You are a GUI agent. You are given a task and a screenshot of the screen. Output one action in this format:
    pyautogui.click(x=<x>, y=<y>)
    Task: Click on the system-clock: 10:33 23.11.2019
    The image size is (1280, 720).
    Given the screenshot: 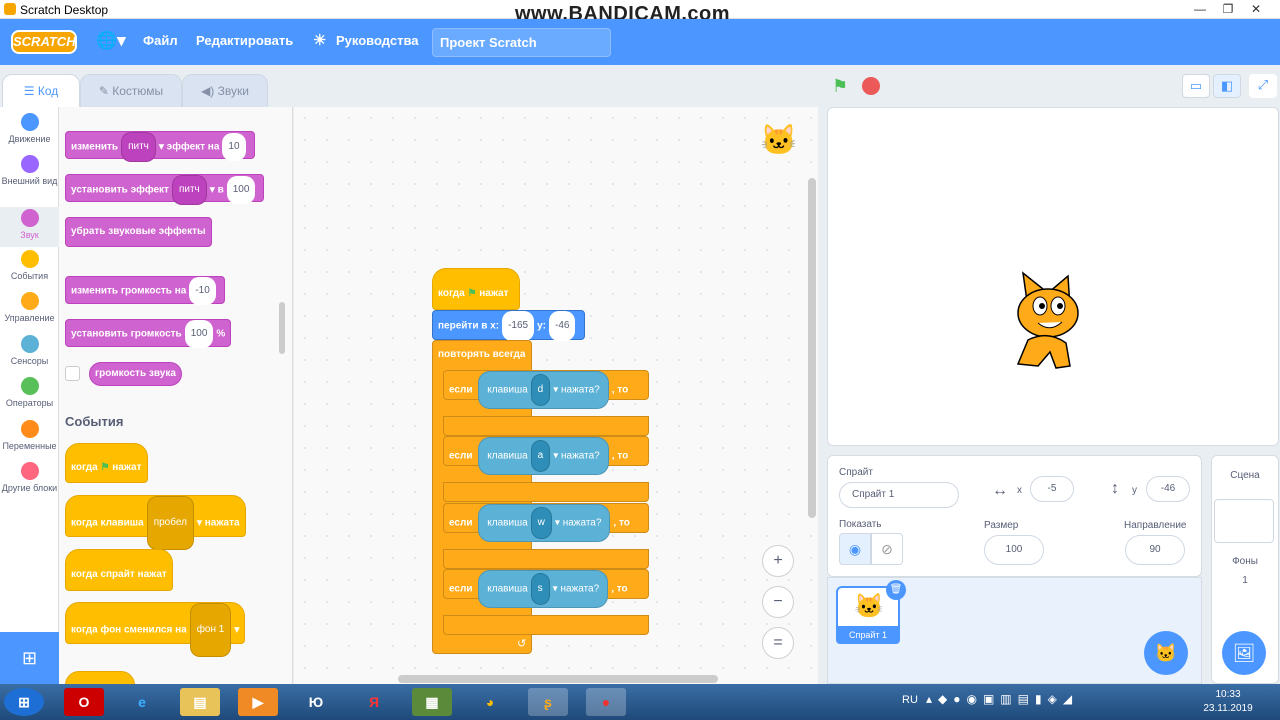 What is the action you would take?
    pyautogui.click(x=1228, y=702)
    